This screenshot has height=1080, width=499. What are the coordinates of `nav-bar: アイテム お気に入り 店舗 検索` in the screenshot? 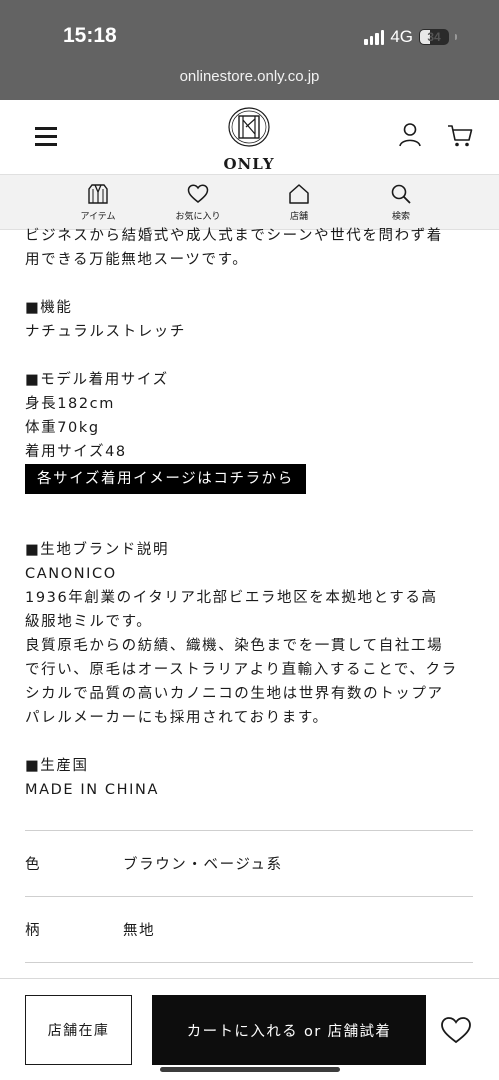 It's located at (249, 202).